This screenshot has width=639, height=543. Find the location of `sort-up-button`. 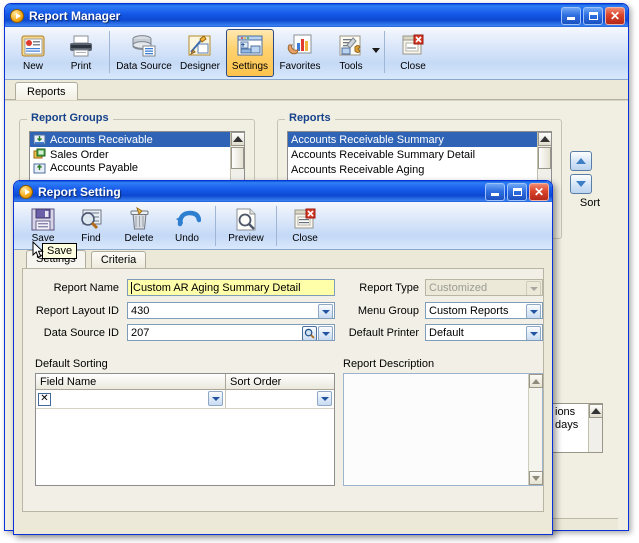

sort-up-button is located at coordinates (581, 161).